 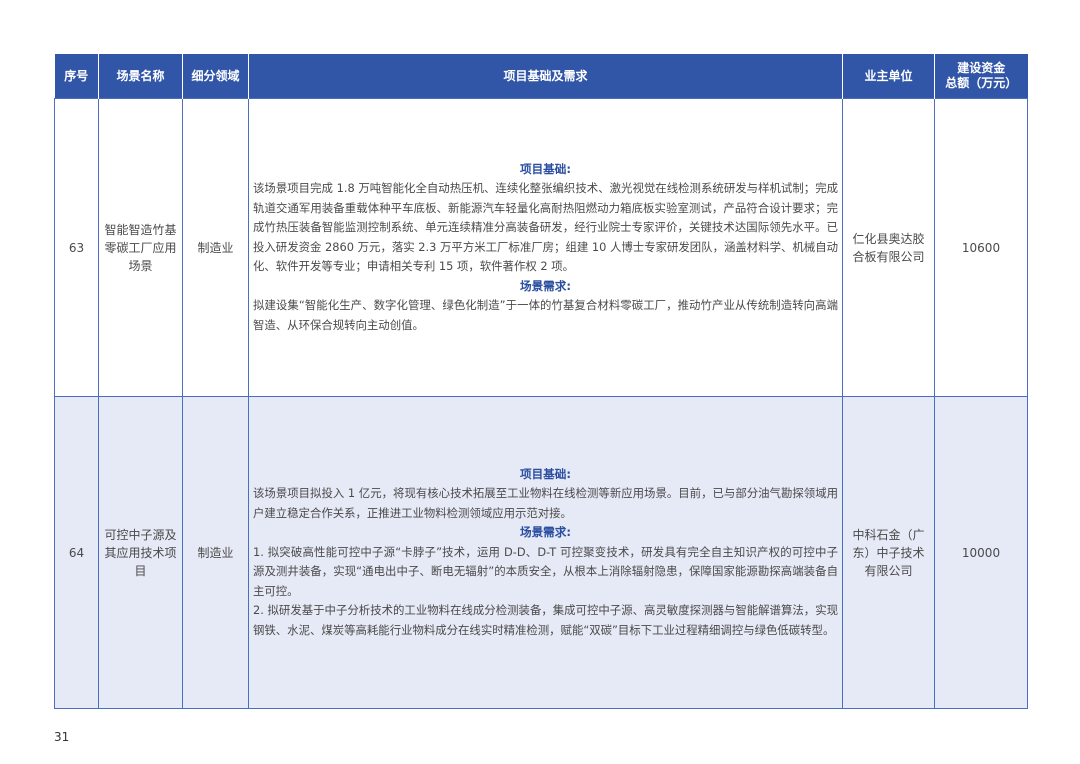 I want to click on header-scene-name: 场景名称, so click(x=140, y=76).